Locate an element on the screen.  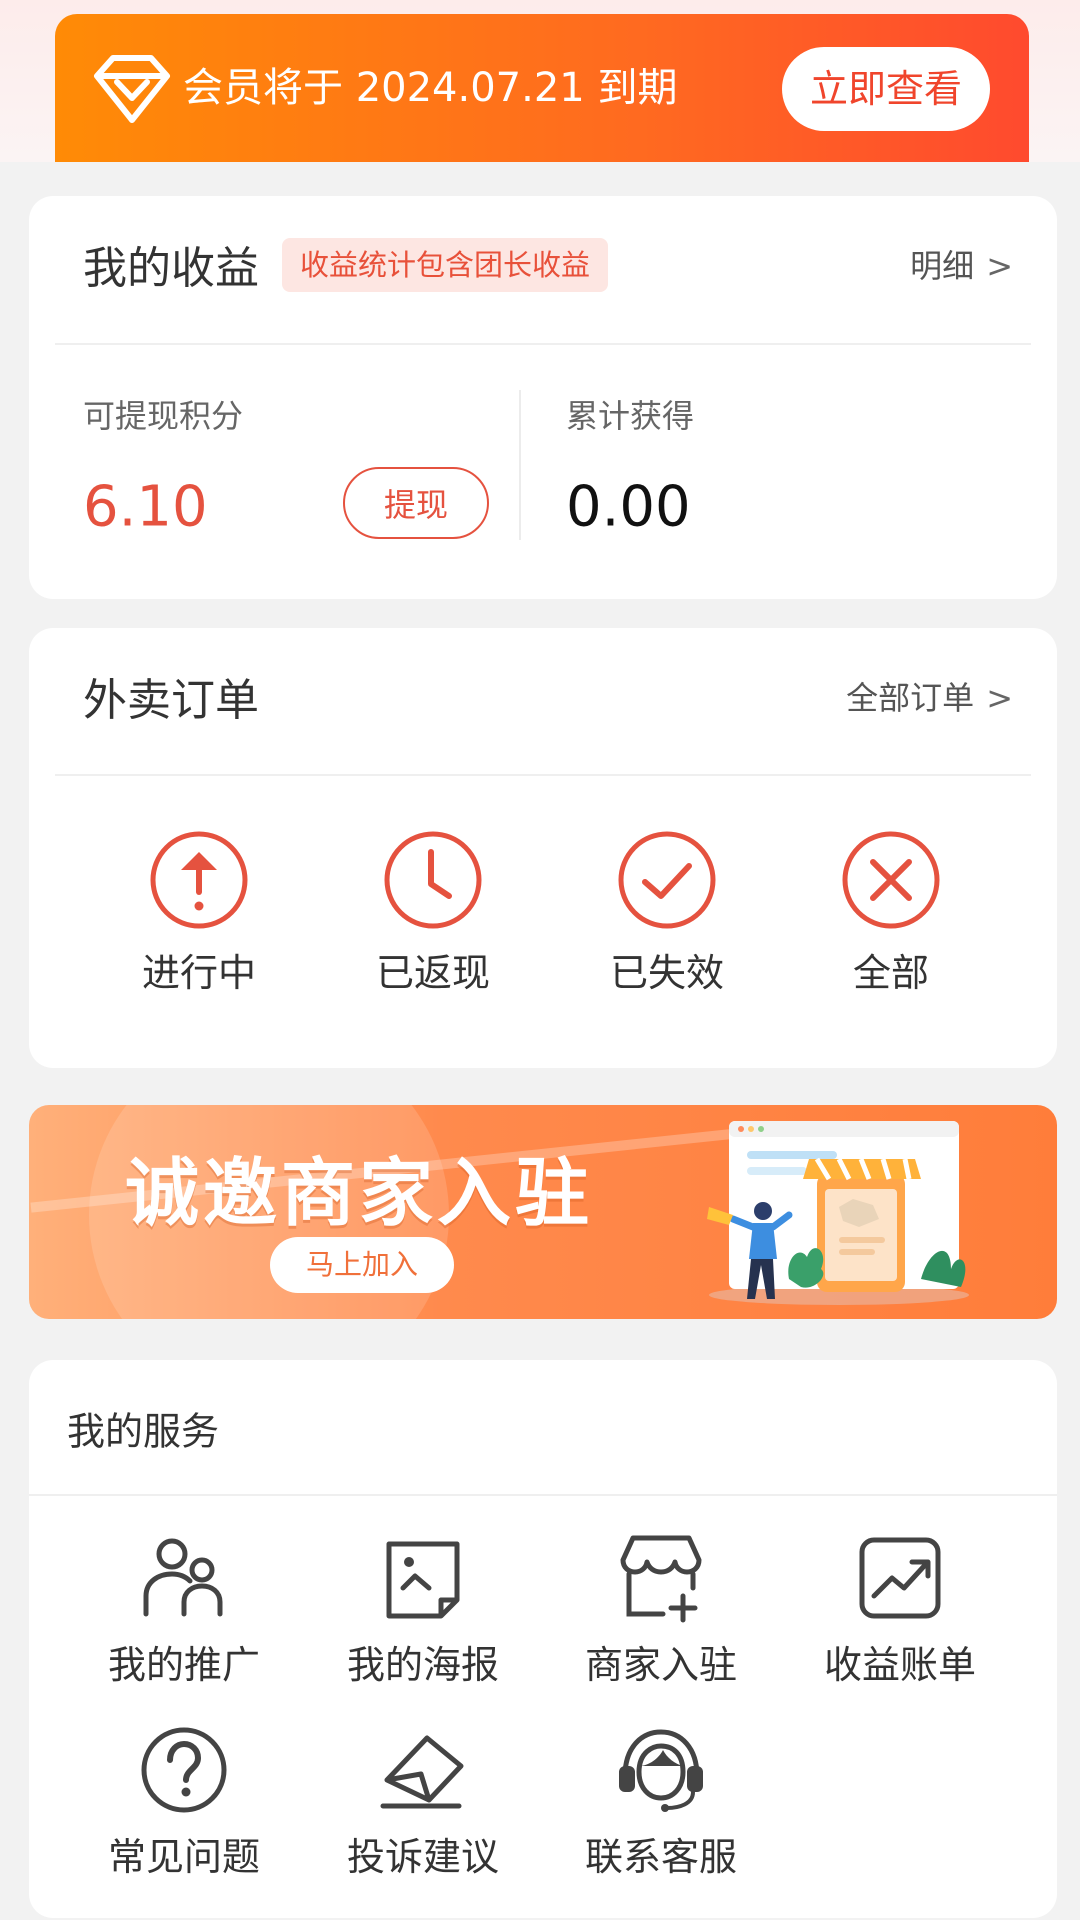
earnings-detail-link: 明细 > is located at coordinates (961, 264).